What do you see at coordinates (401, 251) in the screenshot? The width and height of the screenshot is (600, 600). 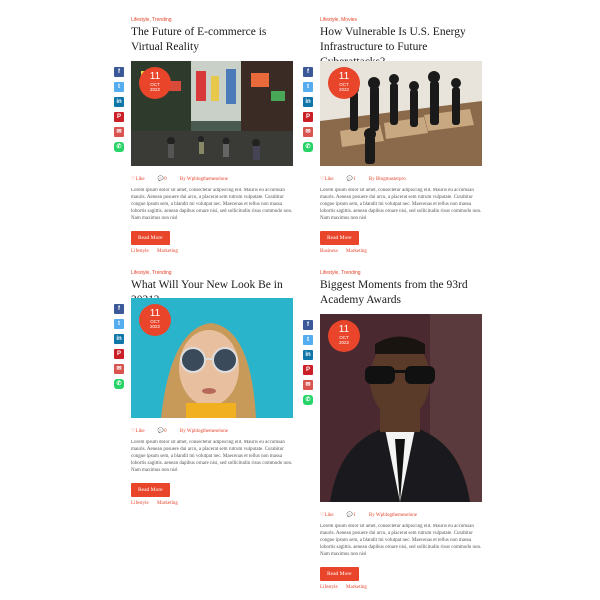 I see `post-tags: Business Marketing` at bounding box center [401, 251].